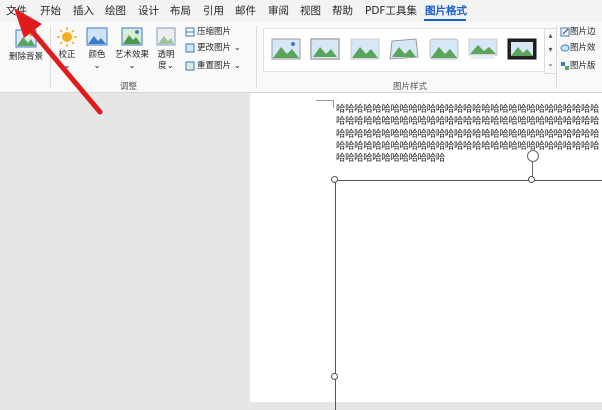 The width and height of the screenshot is (602, 410). Describe the element at coordinates (132, 49) in the screenshot. I see `artistic-effects-button: 艺术效果 ⌄` at that location.